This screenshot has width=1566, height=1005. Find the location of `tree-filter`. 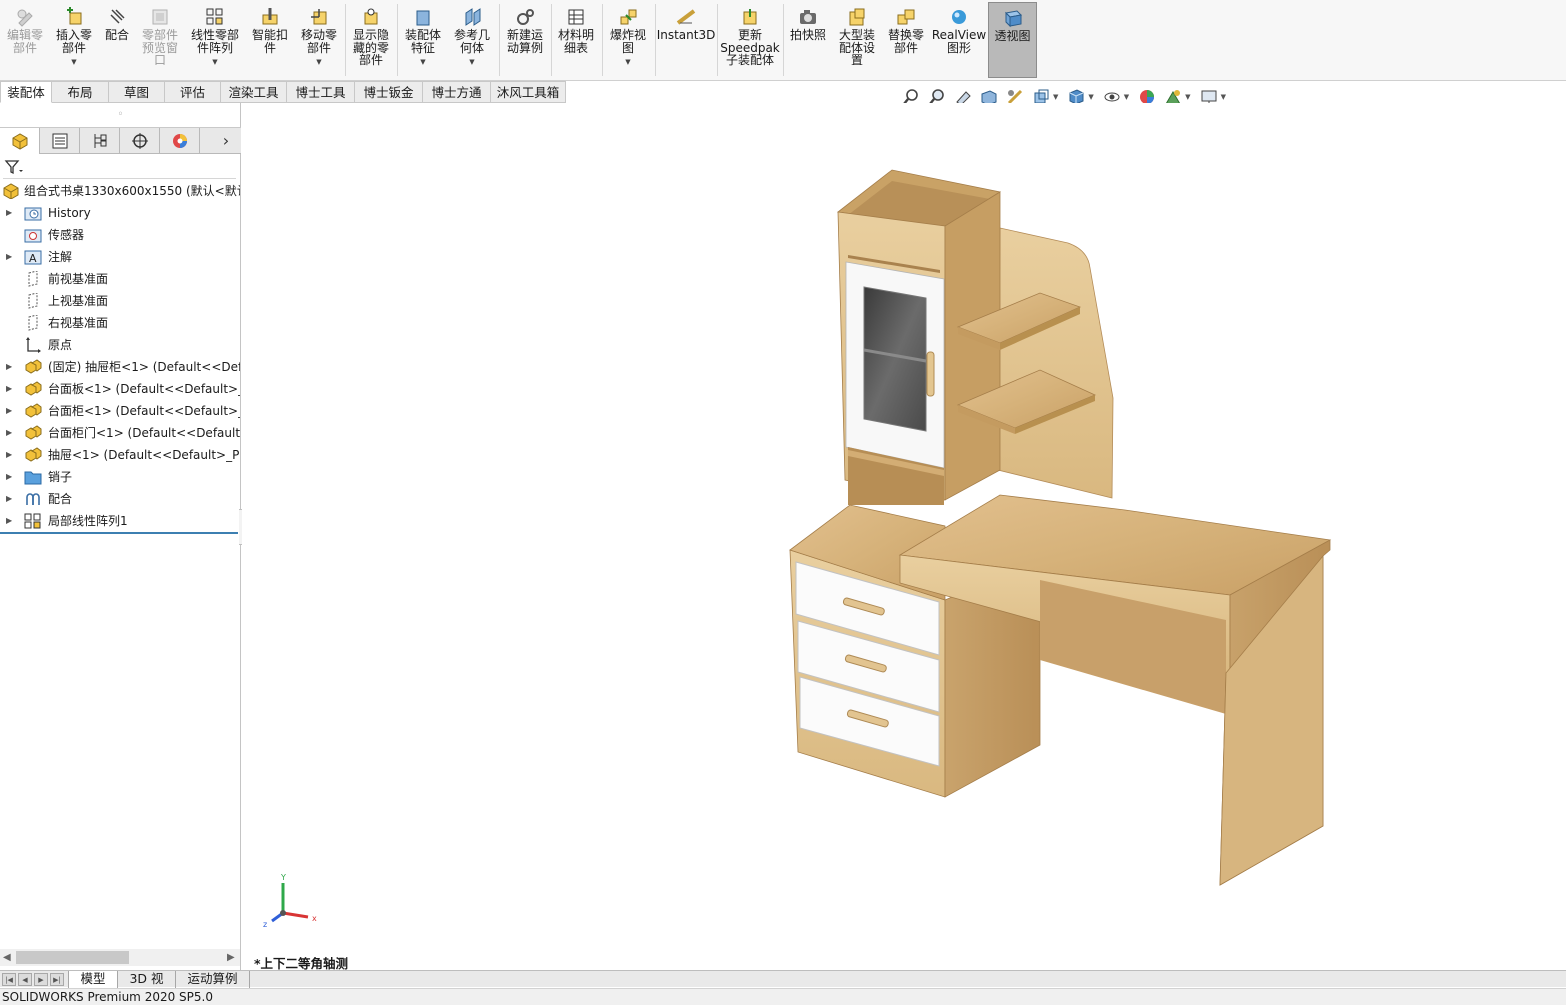

tree-filter is located at coordinates (119, 167).